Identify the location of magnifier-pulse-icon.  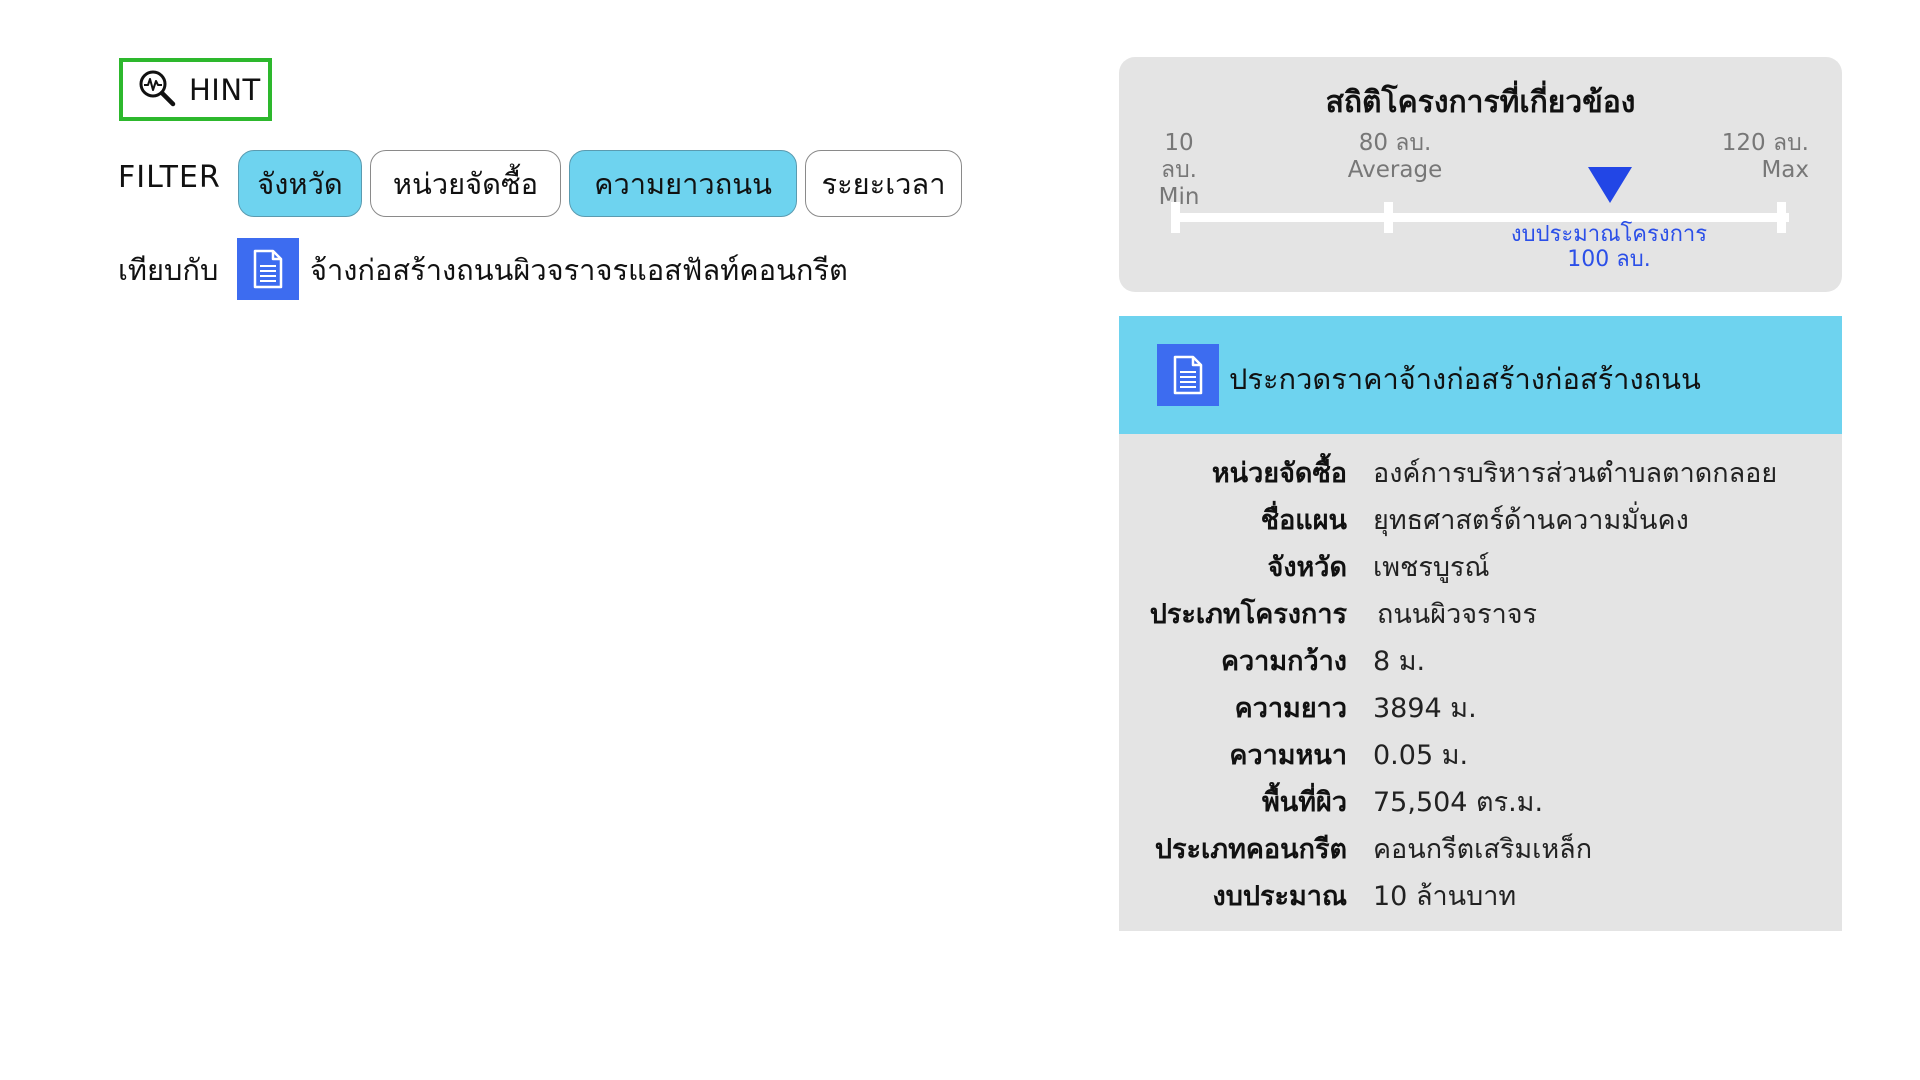
(157, 90).